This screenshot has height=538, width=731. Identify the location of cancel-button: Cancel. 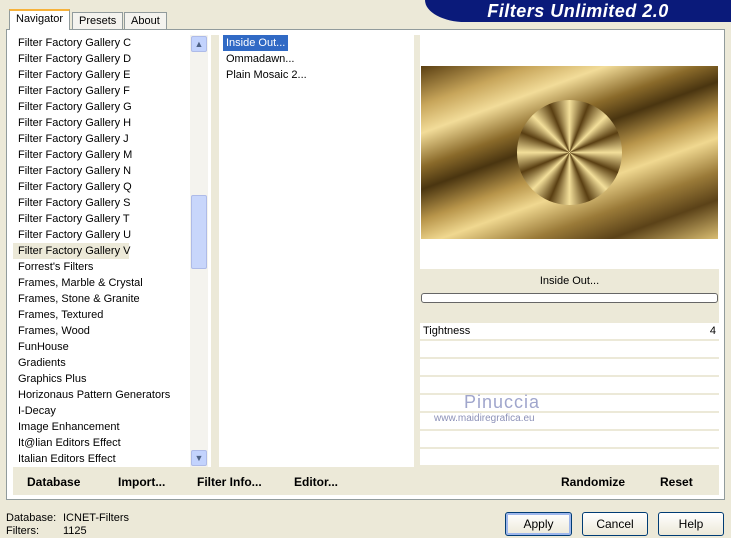
(615, 524).